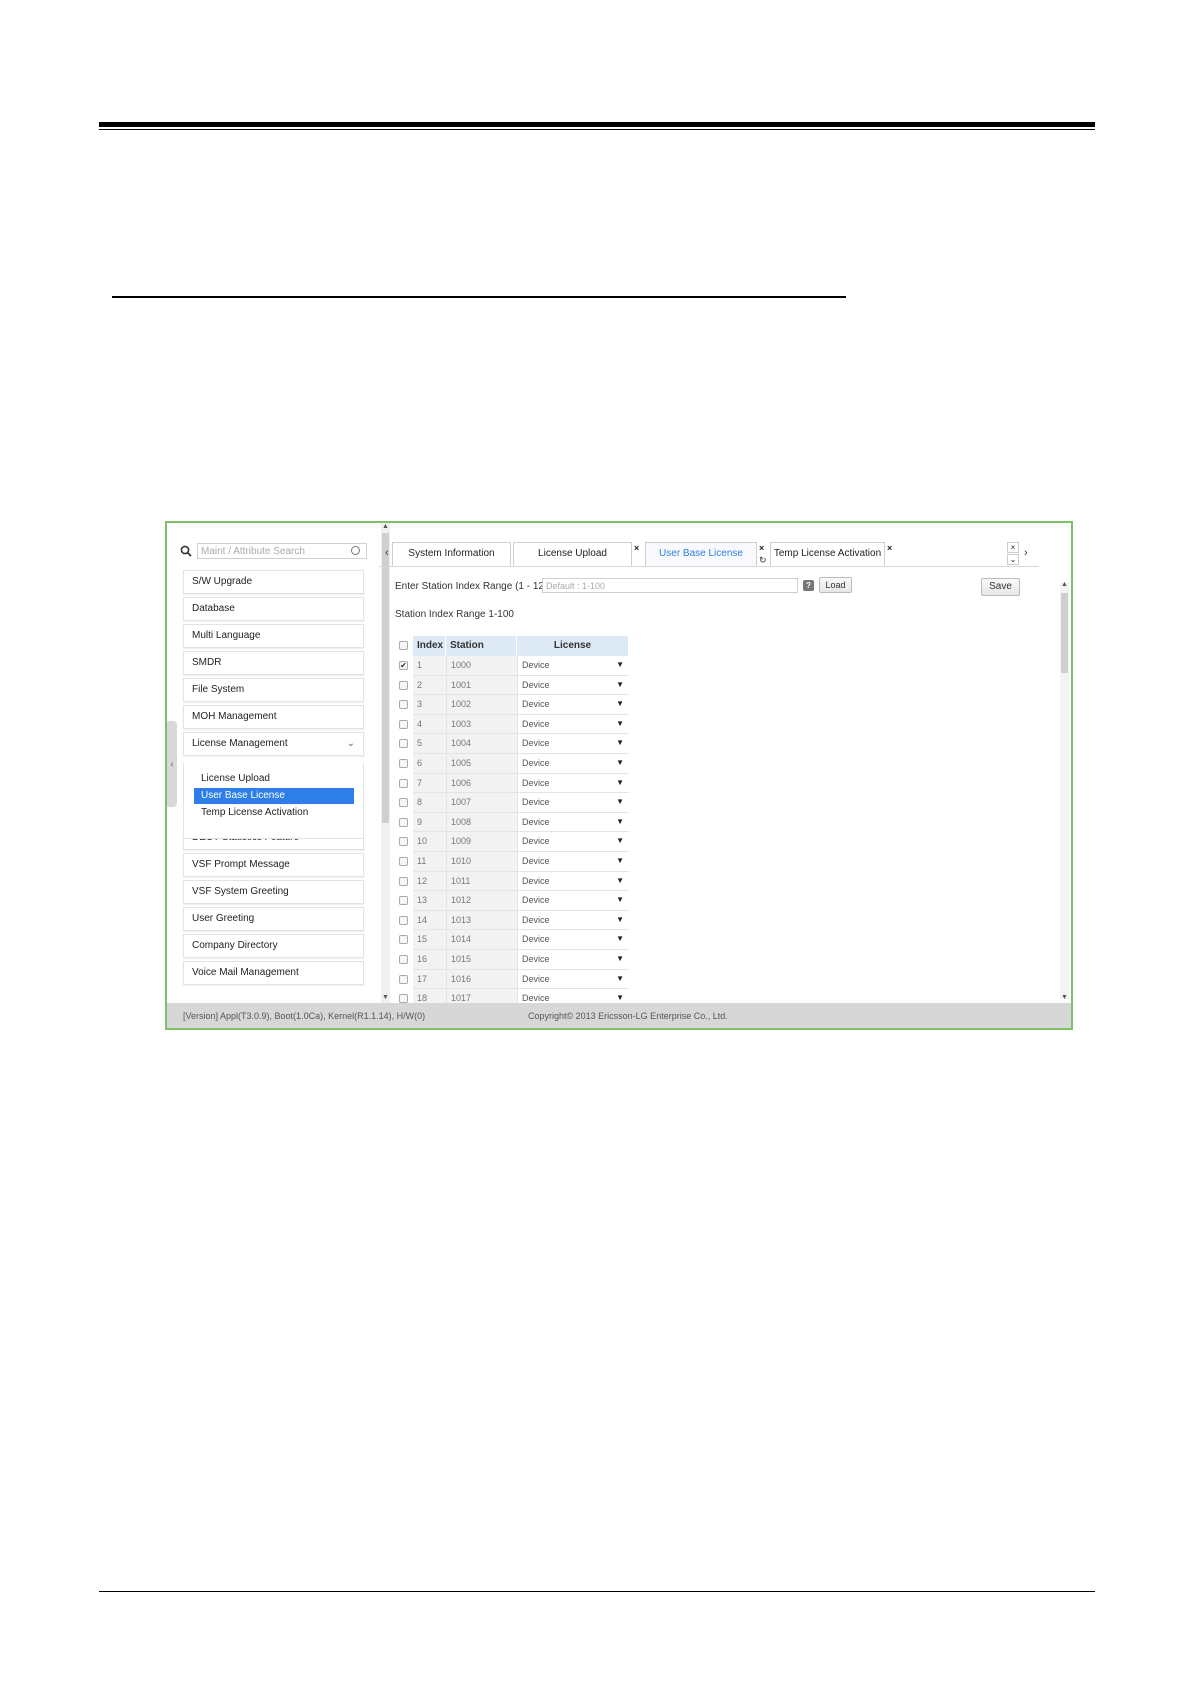  What do you see at coordinates (481, 803) in the screenshot?
I see `cell-station-number: 1007` at bounding box center [481, 803].